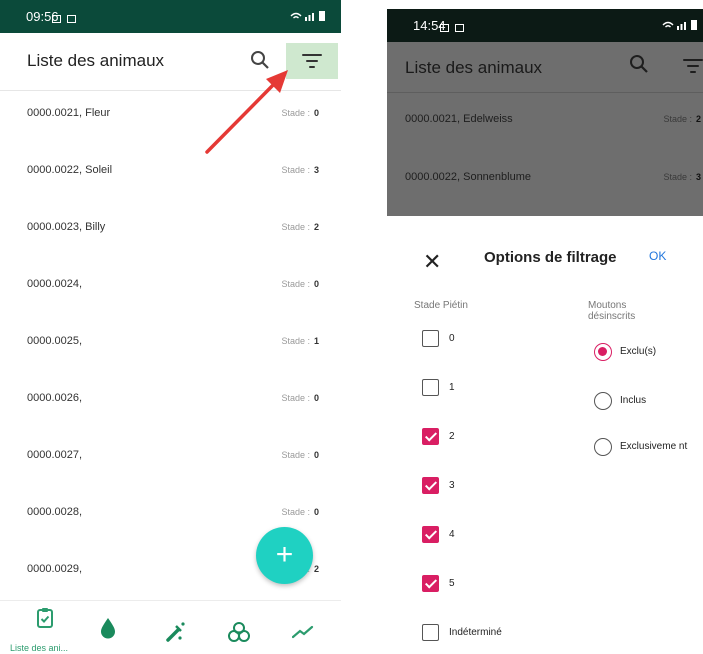 The height and width of the screenshot is (654, 703). I want to click on status-bar: 14:54, so click(545, 25).